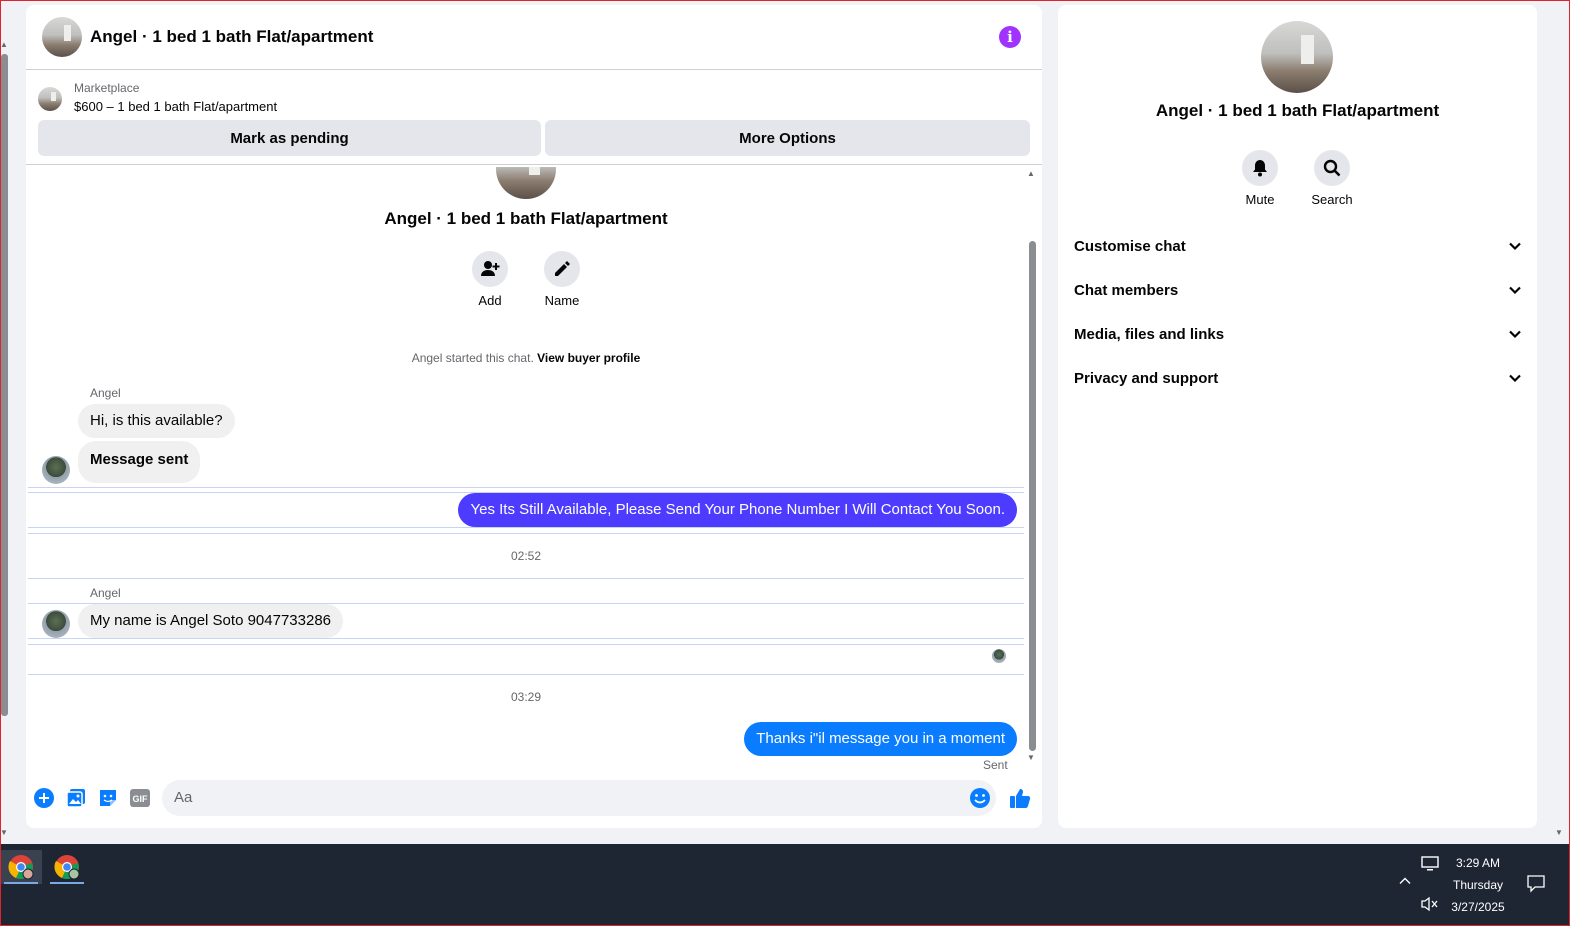 This screenshot has height=926, width=1570. Describe the element at coordinates (4, 832) in the screenshot. I see `page-scroll-down-icon: ▼` at that location.